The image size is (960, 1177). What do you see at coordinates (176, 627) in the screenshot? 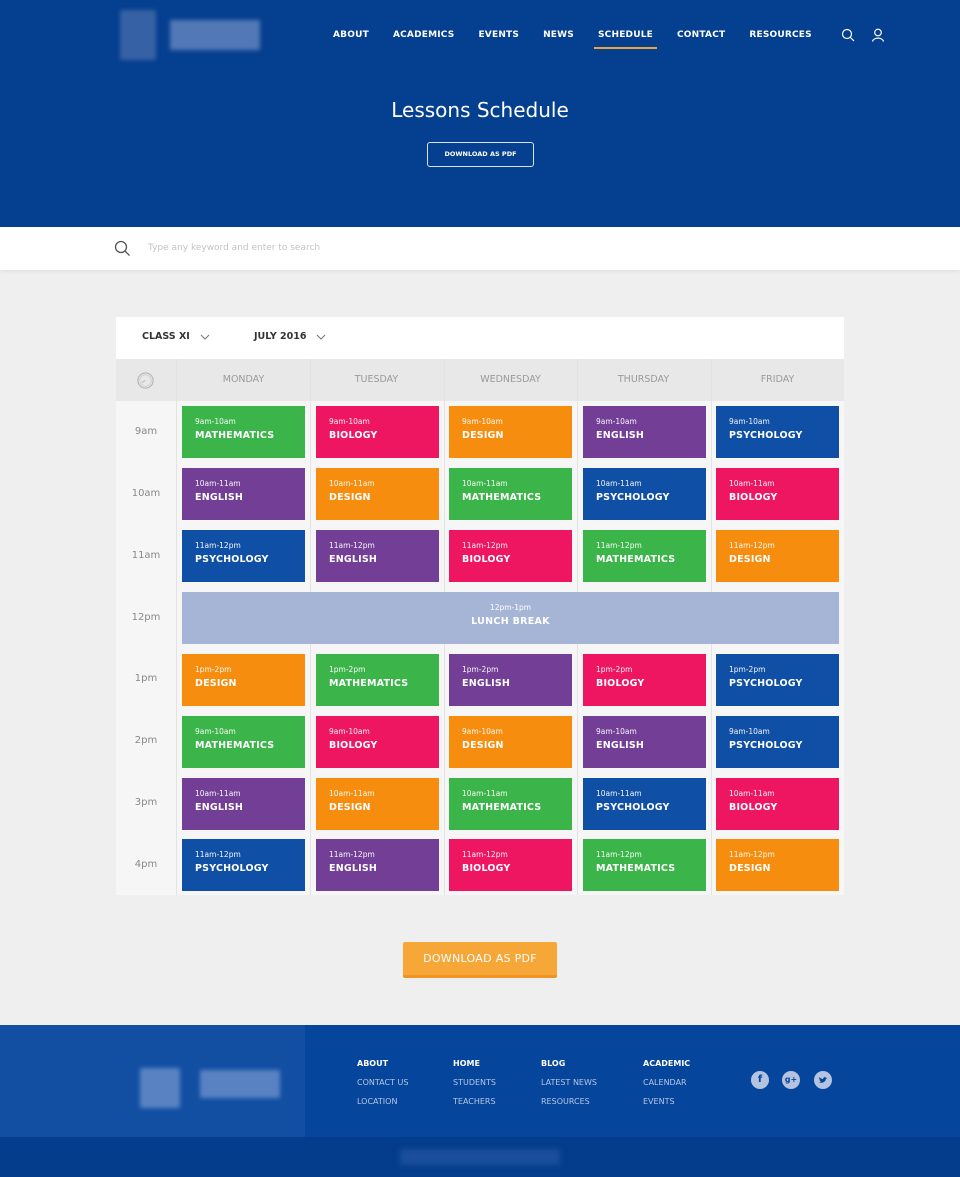
I see `column-divider` at bounding box center [176, 627].